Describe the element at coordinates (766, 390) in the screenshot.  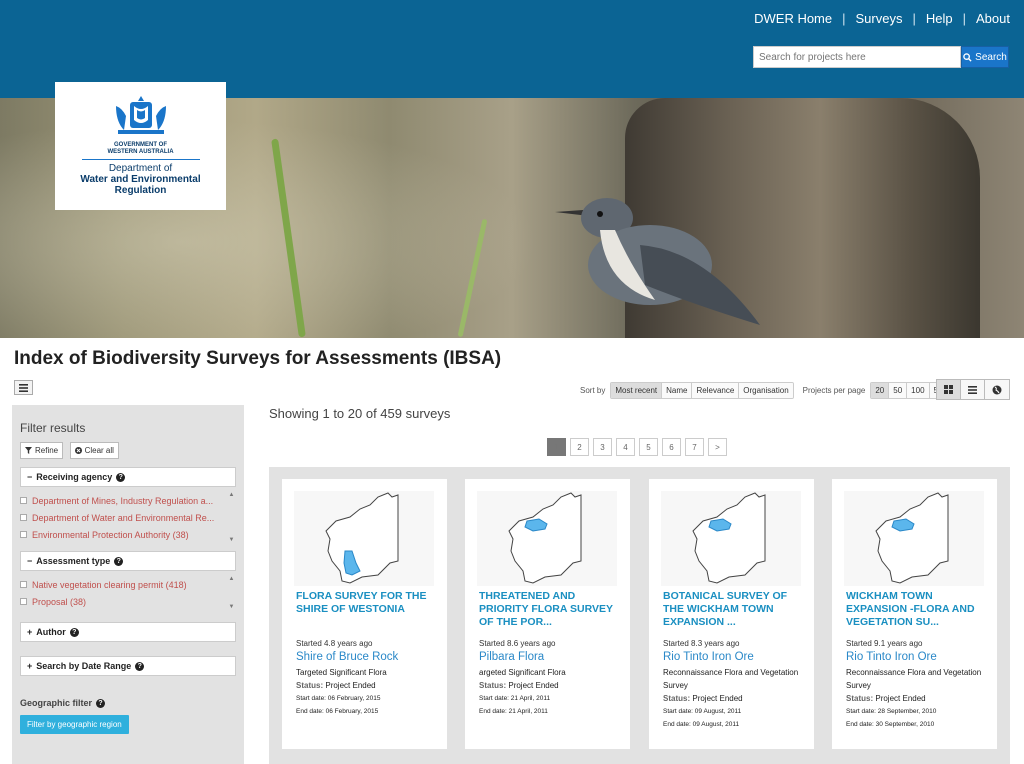
I see `sort-organisation: Organisation` at that location.